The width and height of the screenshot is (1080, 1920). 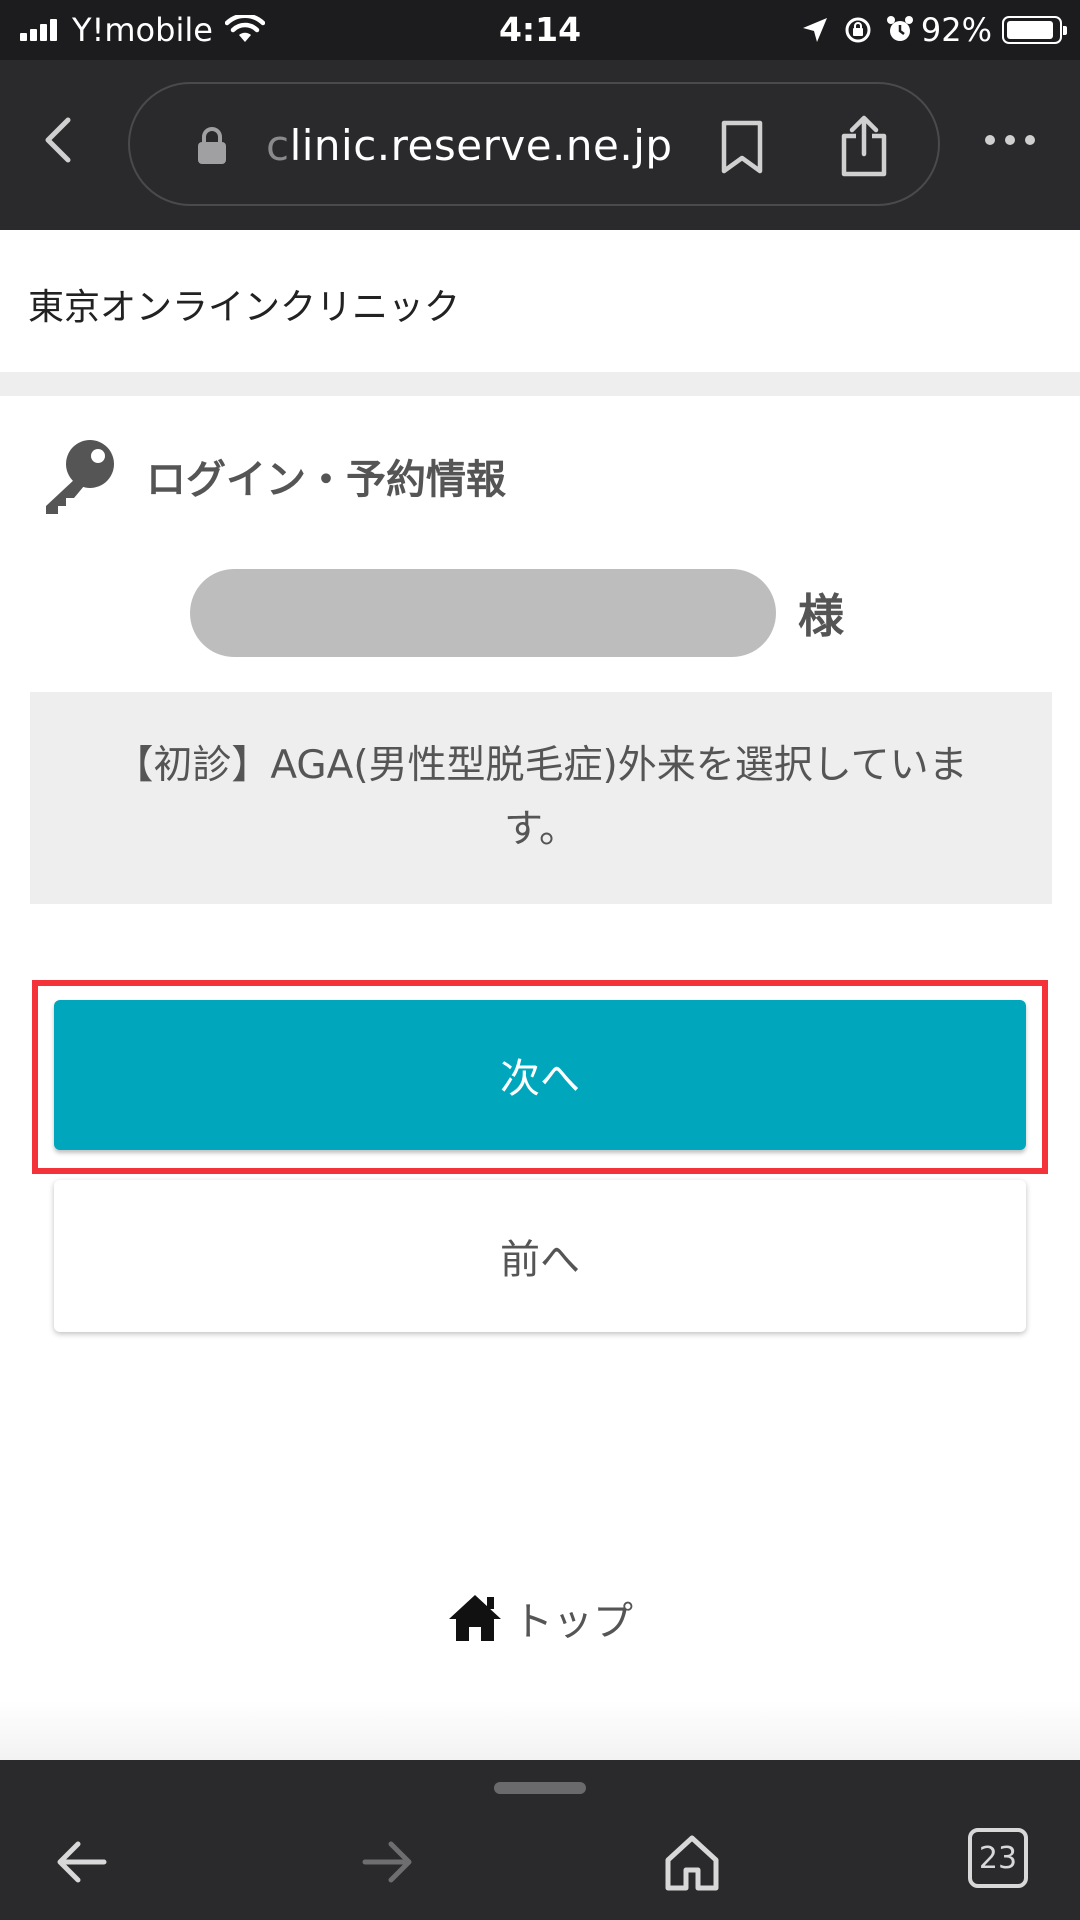 I want to click on url-field: clinic.reserve.ne.jp, so click(x=534, y=144).